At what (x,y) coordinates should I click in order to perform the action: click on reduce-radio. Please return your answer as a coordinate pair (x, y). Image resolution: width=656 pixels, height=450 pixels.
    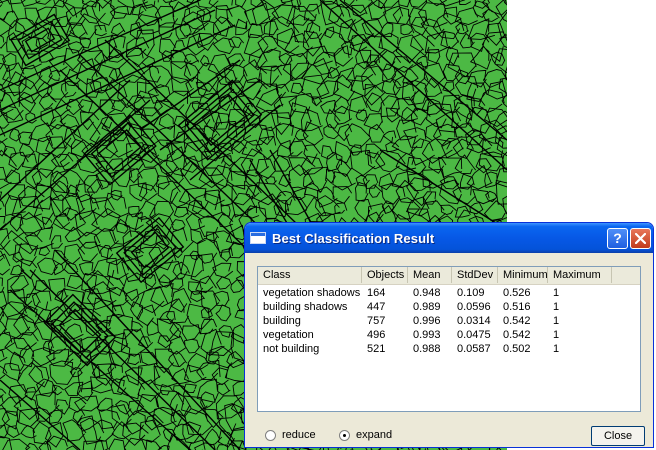
    Looking at the image, I should click on (270, 435).